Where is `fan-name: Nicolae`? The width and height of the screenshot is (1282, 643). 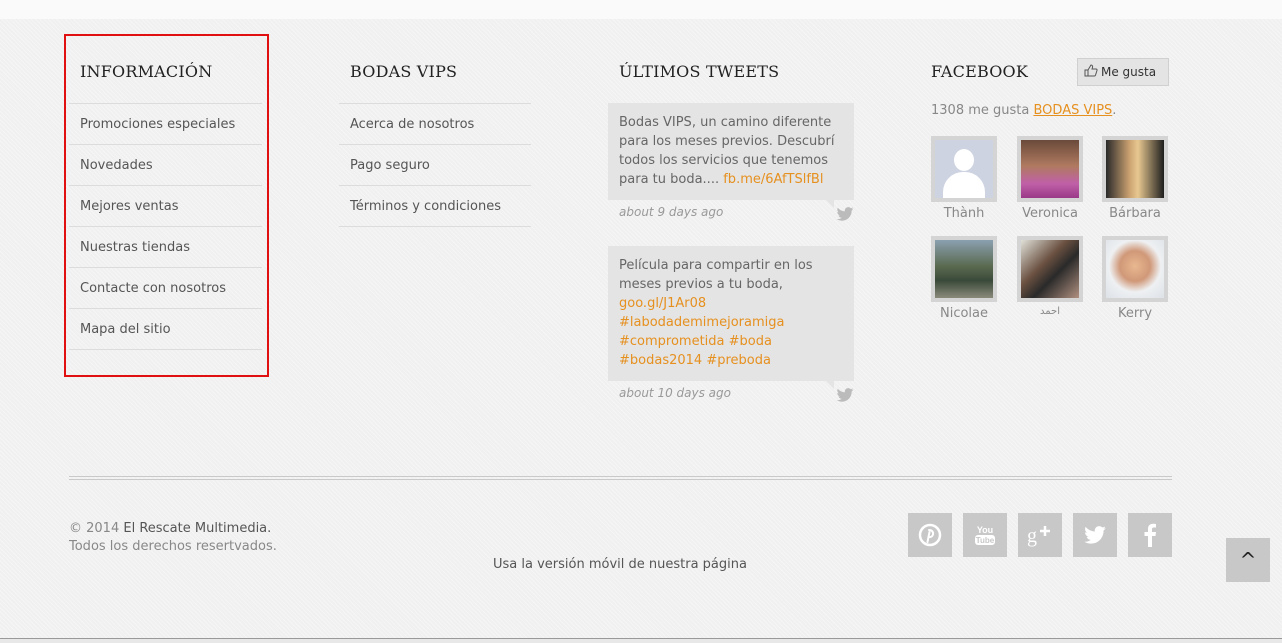
fan-name: Nicolae is located at coordinates (963, 313).